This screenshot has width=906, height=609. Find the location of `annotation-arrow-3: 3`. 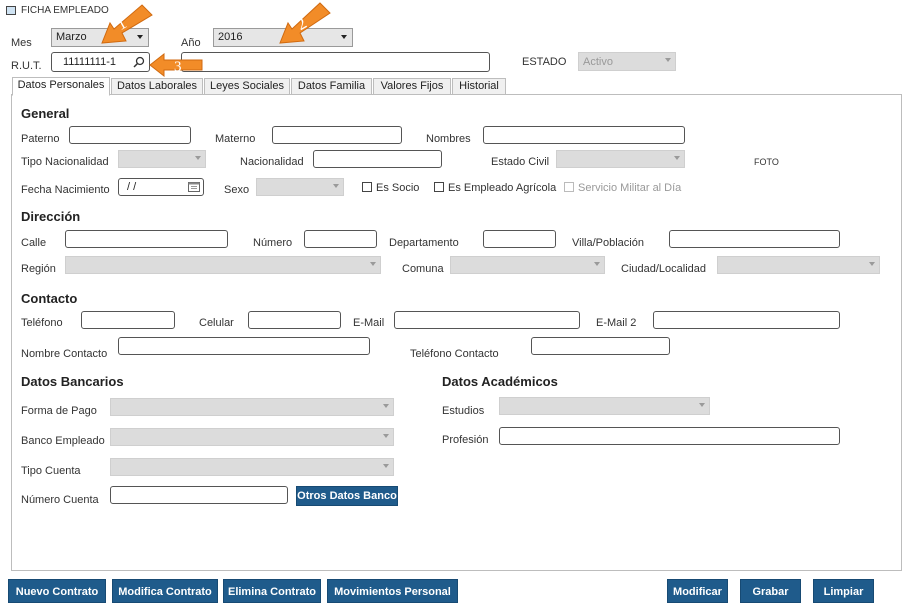

annotation-arrow-3: 3 is located at coordinates (176, 65).